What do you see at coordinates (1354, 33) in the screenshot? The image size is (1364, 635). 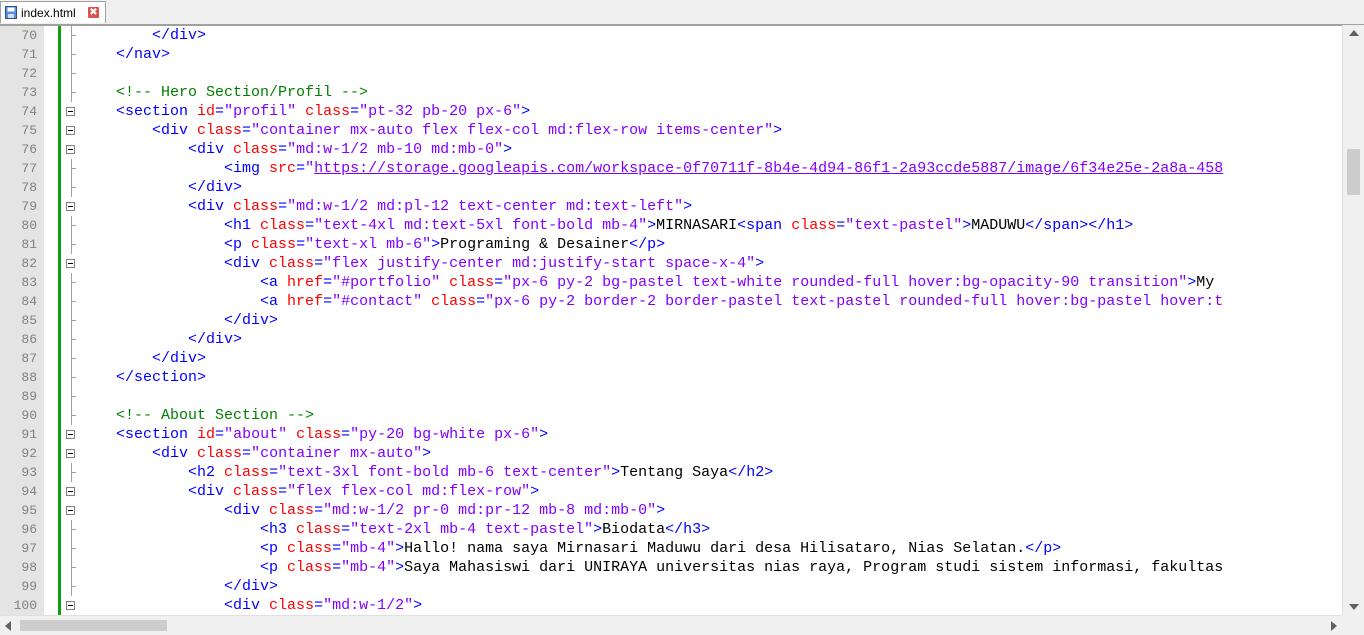 I see `scroll-up-icon` at bounding box center [1354, 33].